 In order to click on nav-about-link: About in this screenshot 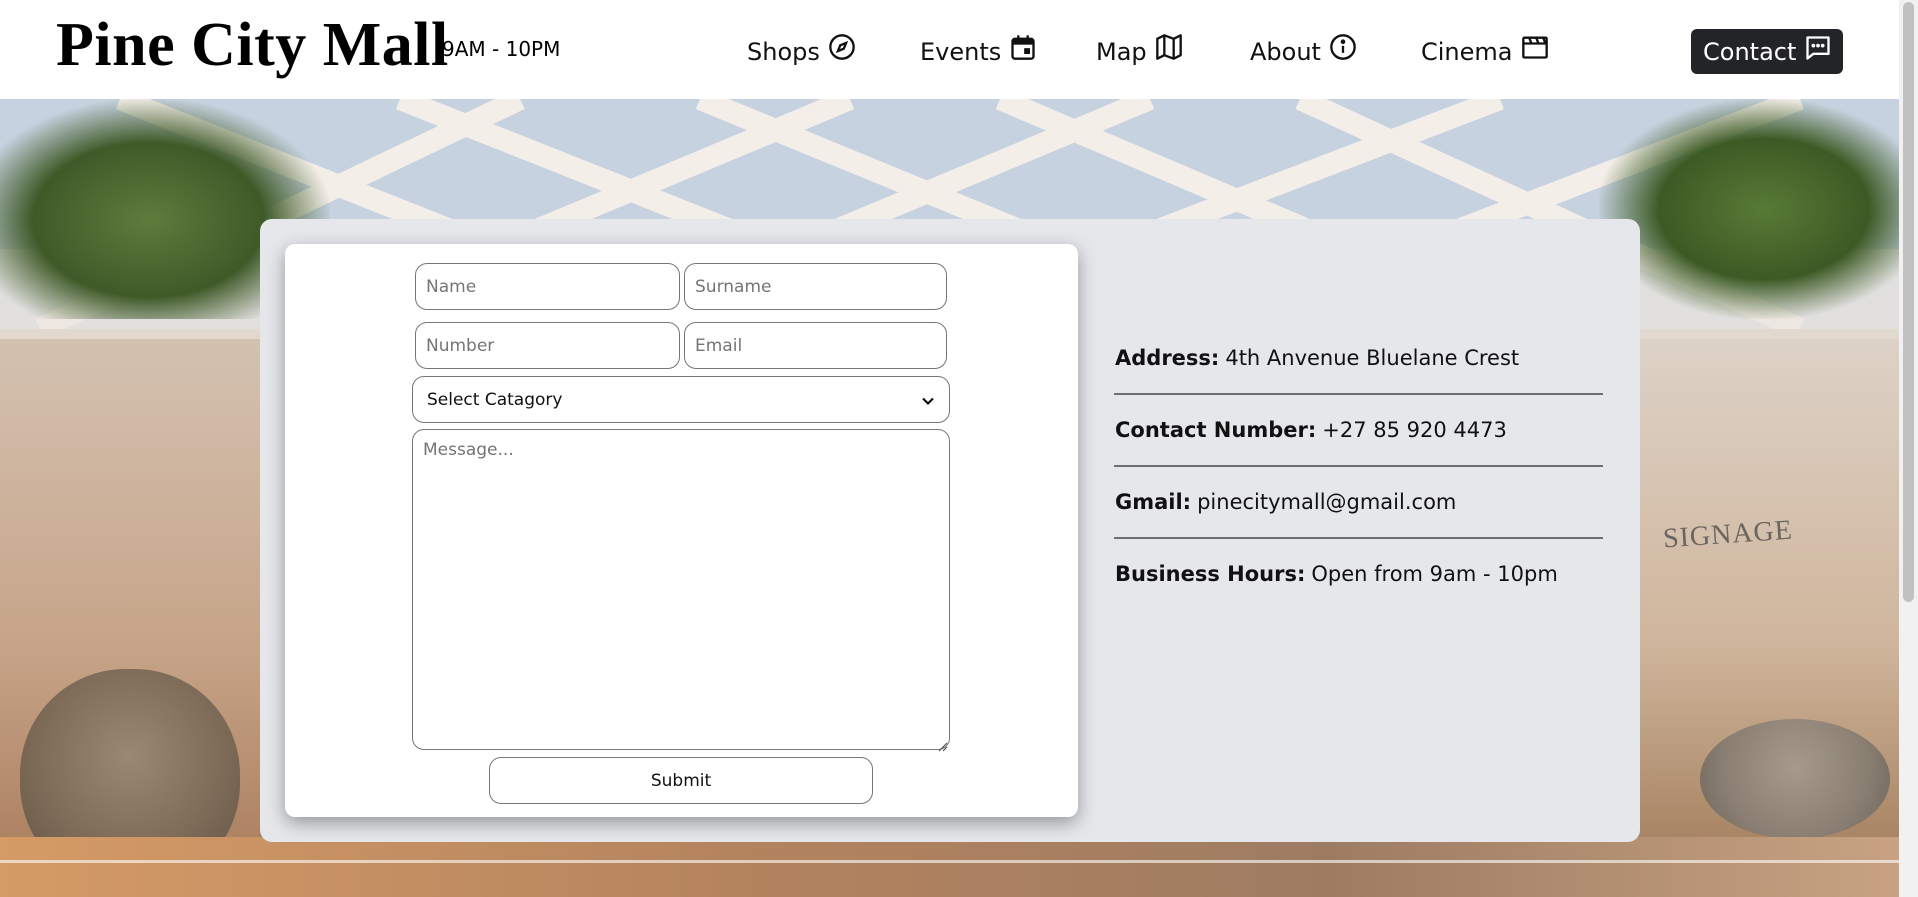, I will do `click(1303, 52)`.